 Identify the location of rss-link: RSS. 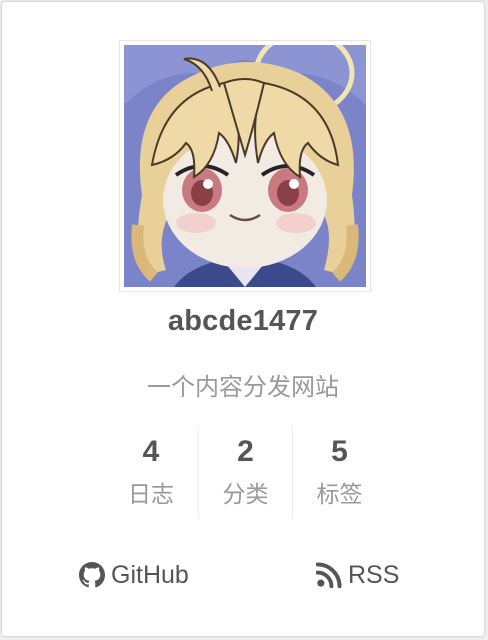
(357, 575).